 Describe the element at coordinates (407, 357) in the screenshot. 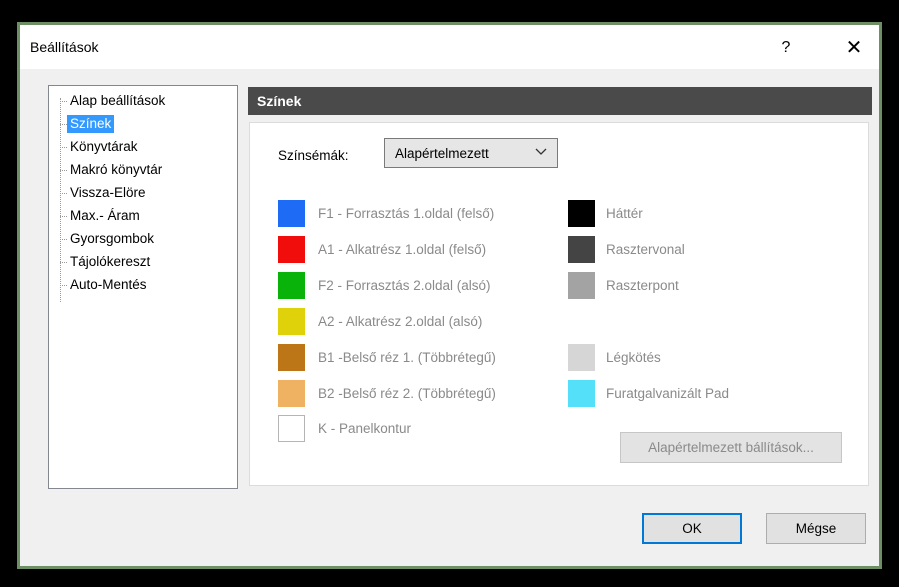

I see `color-label: B1 -Belső réz 1. (Többrétegű)` at that location.